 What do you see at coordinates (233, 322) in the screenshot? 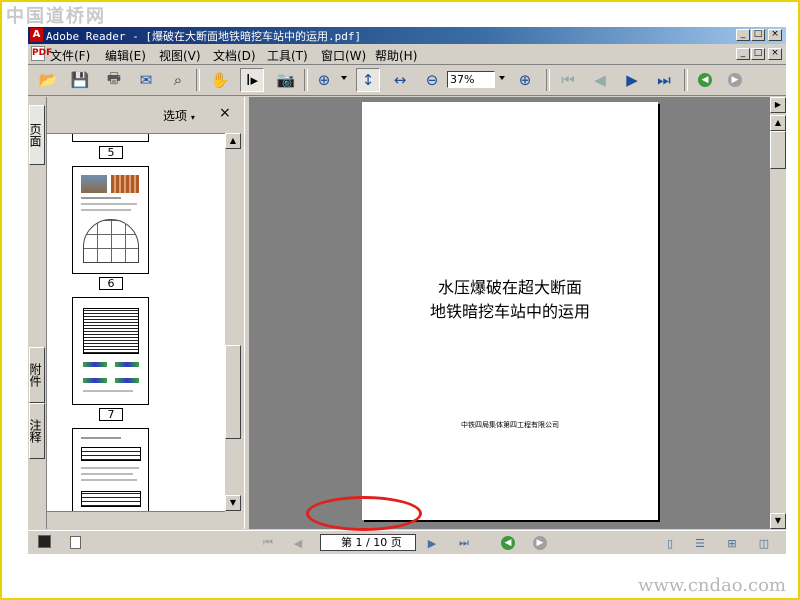
I see `thumbnail-scrollbar: ▲ ▼` at bounding box center [233, 322].